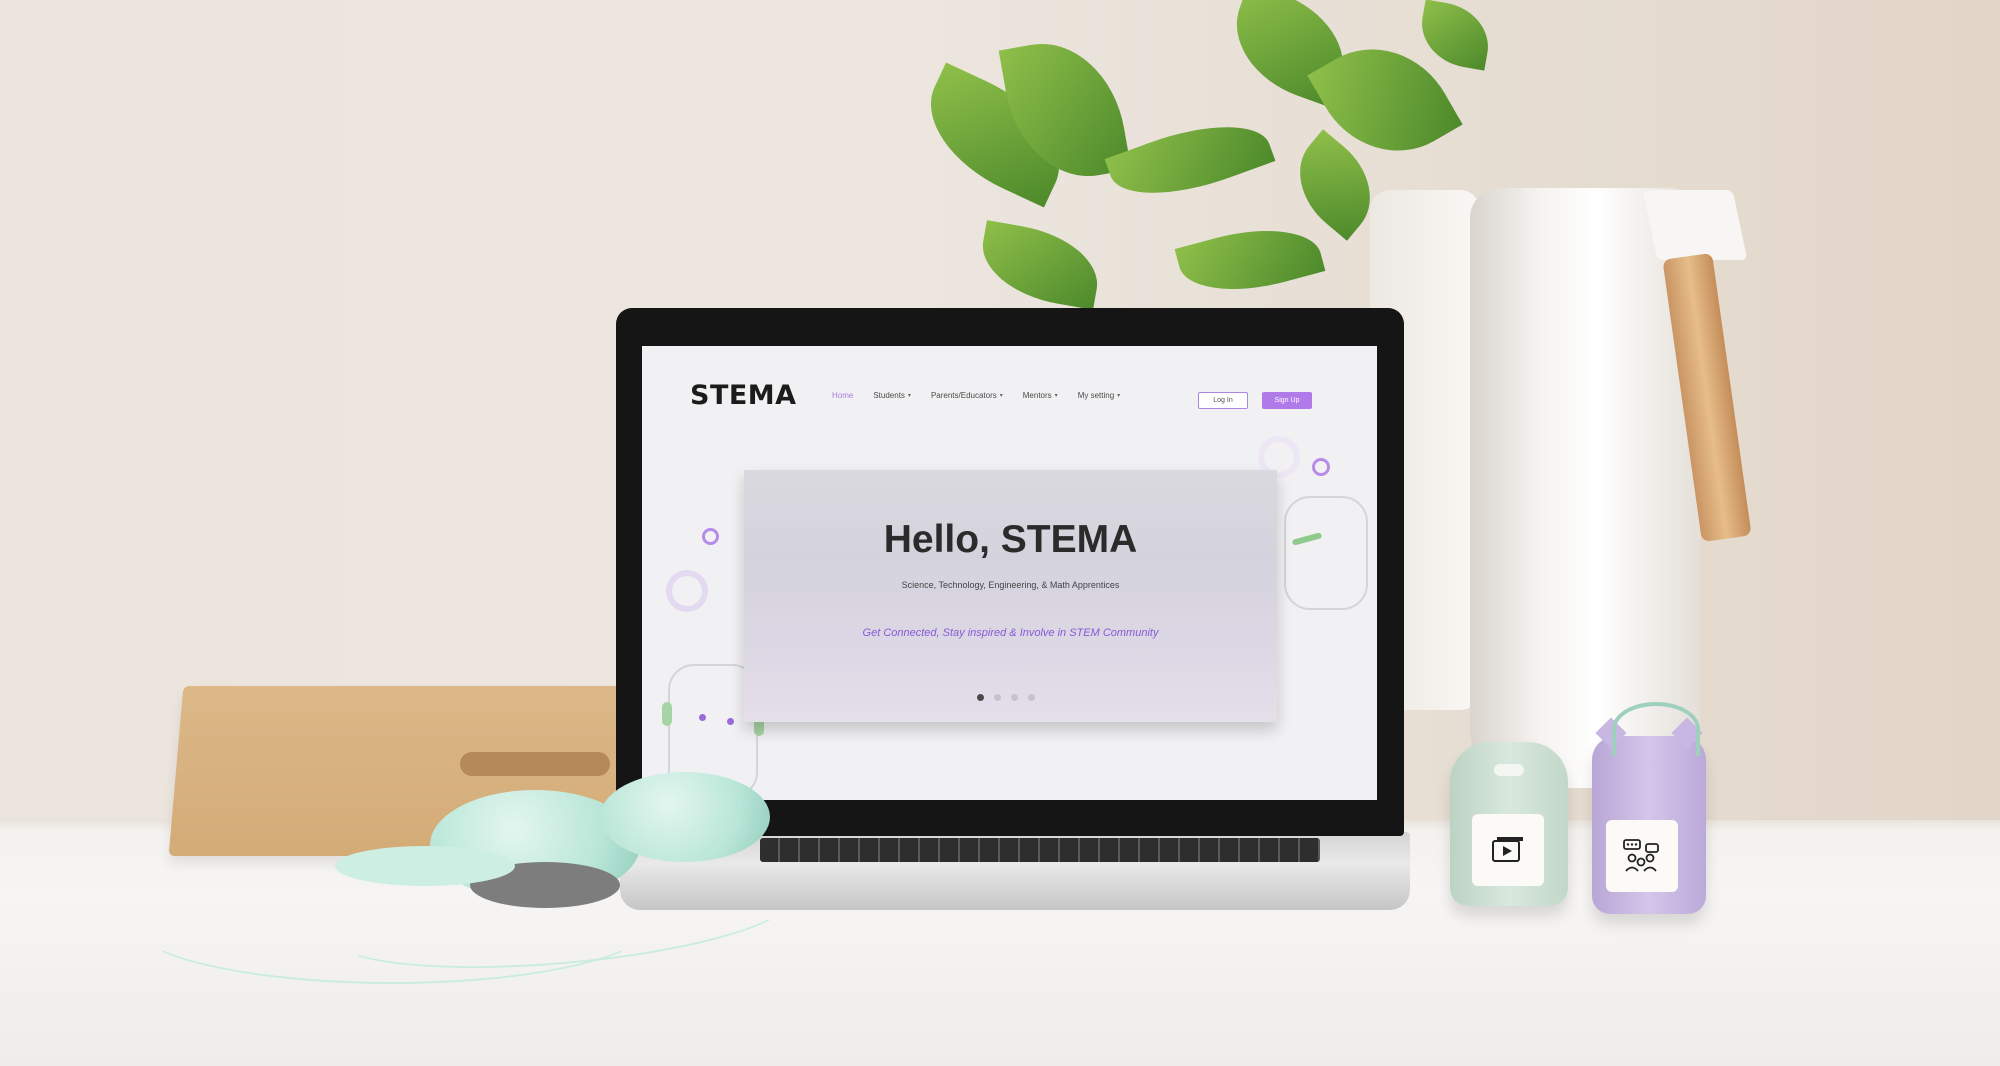 The image size is (2000, 1066). Describe the element at coordinates (1287, 400) in the screenshot. I see `signup-button: Sign Up` at that location.